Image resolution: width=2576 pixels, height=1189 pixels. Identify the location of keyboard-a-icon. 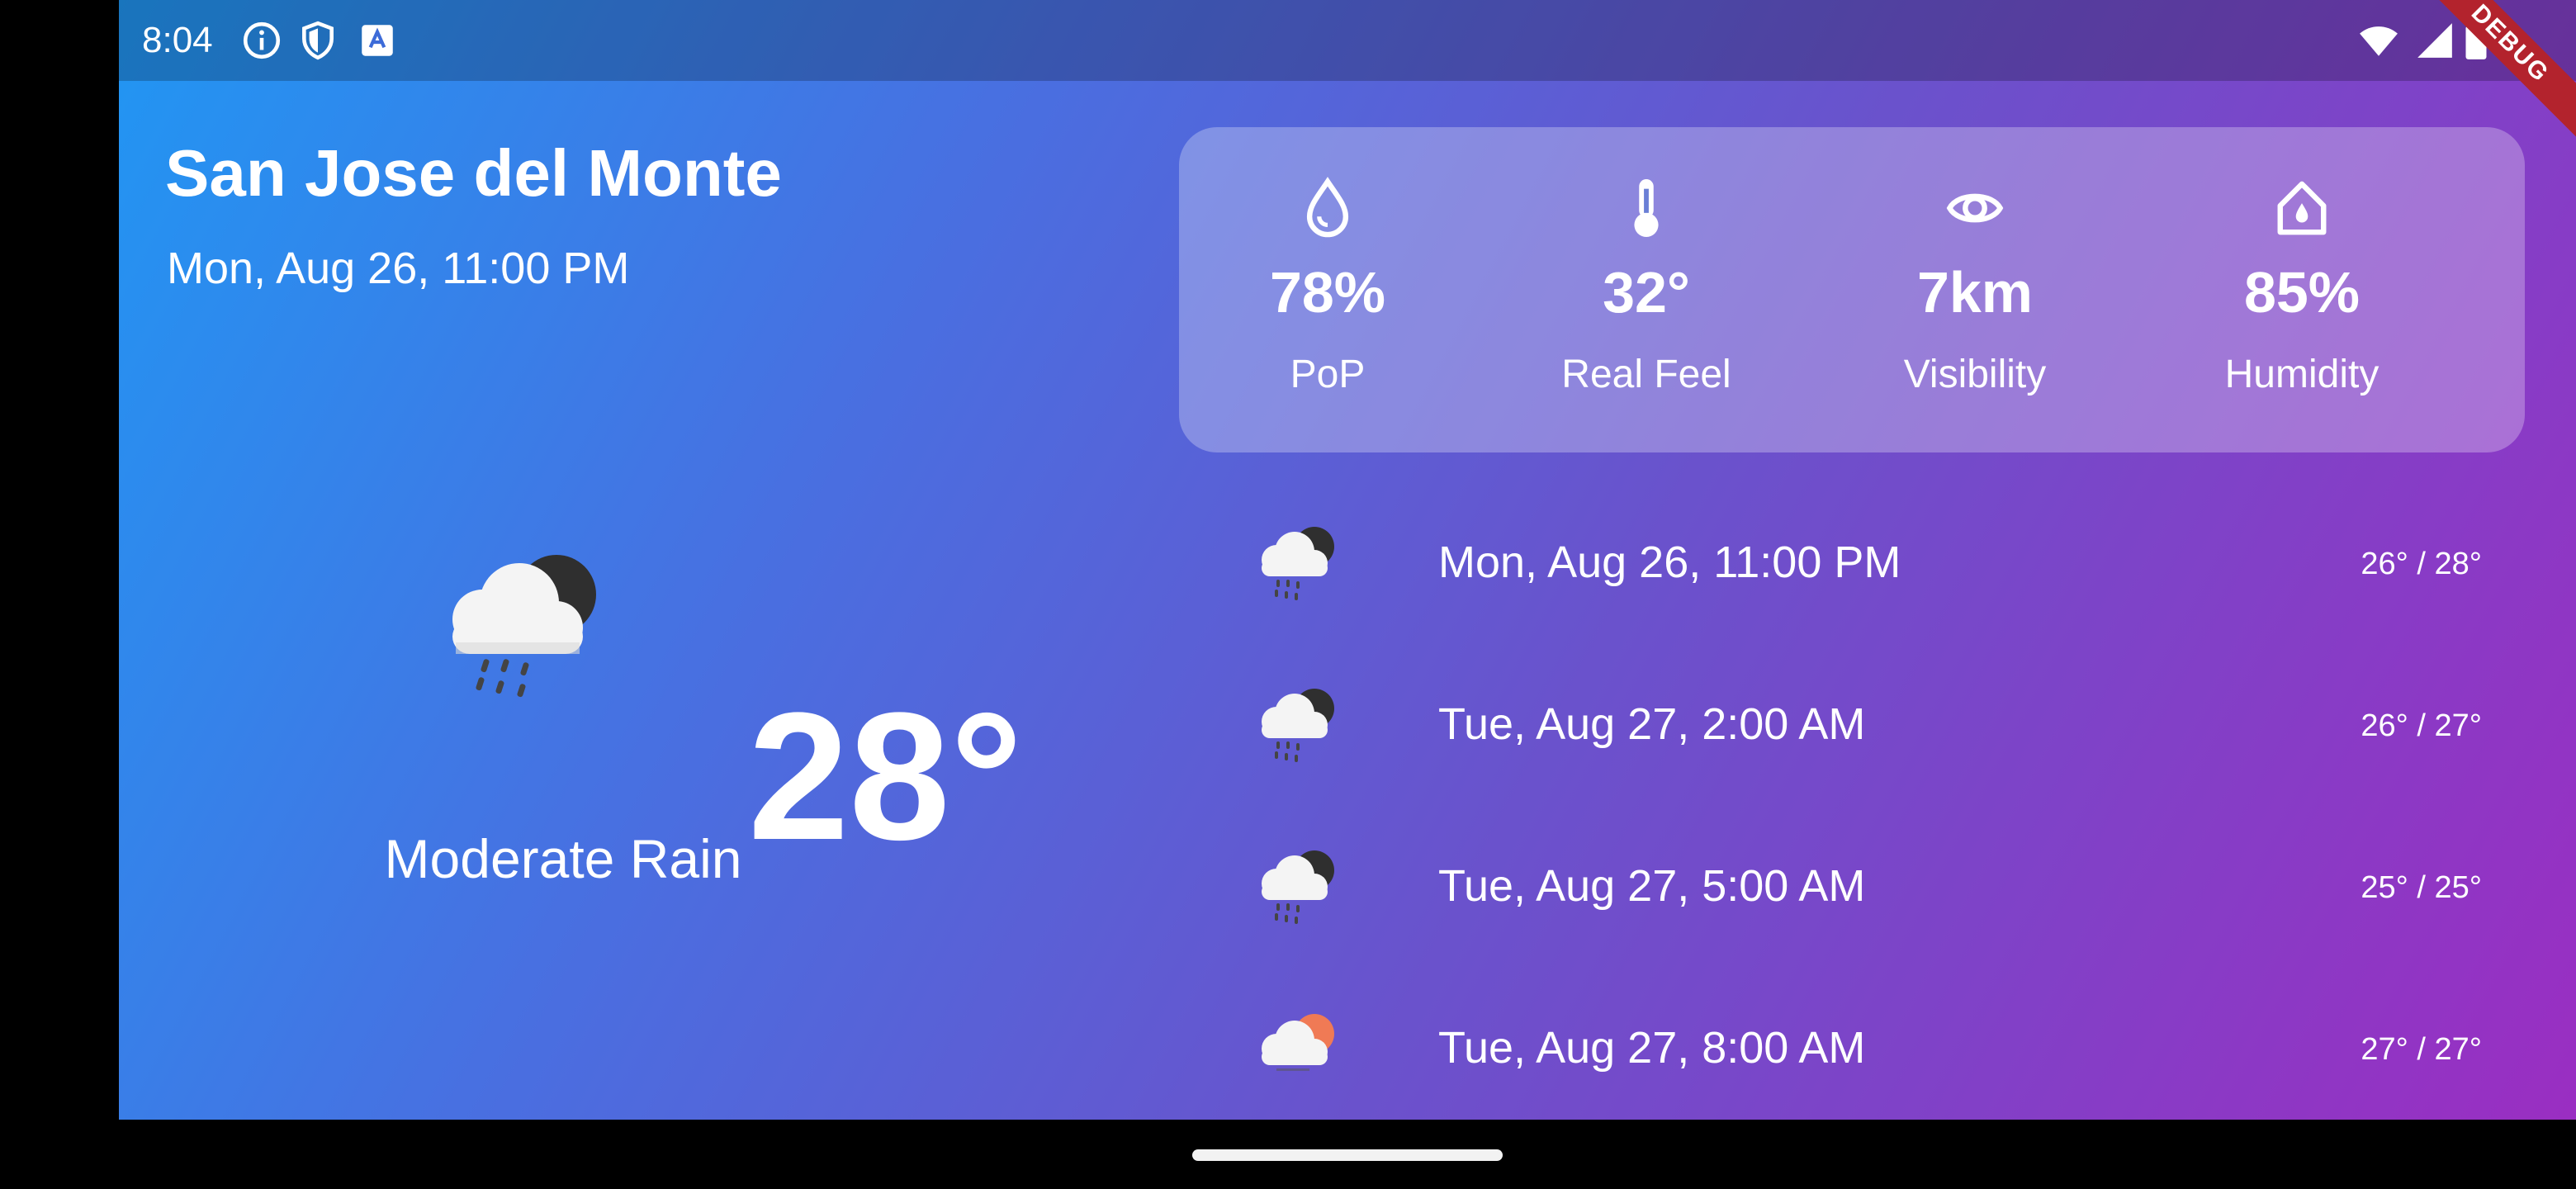
(377, 40).